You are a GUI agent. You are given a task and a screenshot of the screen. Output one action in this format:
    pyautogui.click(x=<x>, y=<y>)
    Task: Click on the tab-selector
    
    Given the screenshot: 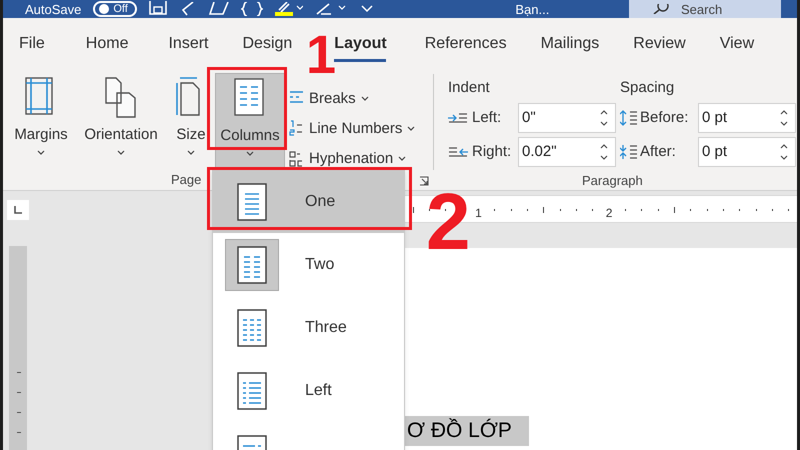 What is the action you would take?
    pyautogui.click(x=18, y=210)
    